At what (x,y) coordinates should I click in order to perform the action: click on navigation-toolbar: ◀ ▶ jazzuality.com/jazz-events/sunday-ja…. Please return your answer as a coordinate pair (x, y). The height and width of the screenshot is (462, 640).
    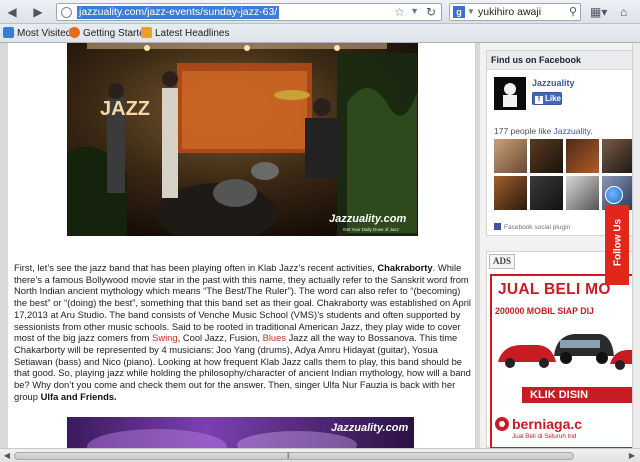
    Looking at the image, I should click on (320, 12).